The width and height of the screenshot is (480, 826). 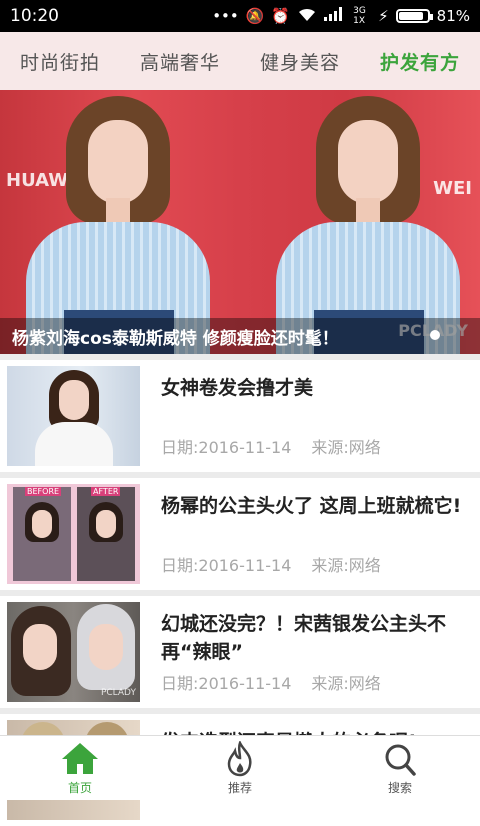 What do you see at coordinates (34, 16) in the screenshot?
I see `status-time: 10:20` at bounding box center [34, 16].